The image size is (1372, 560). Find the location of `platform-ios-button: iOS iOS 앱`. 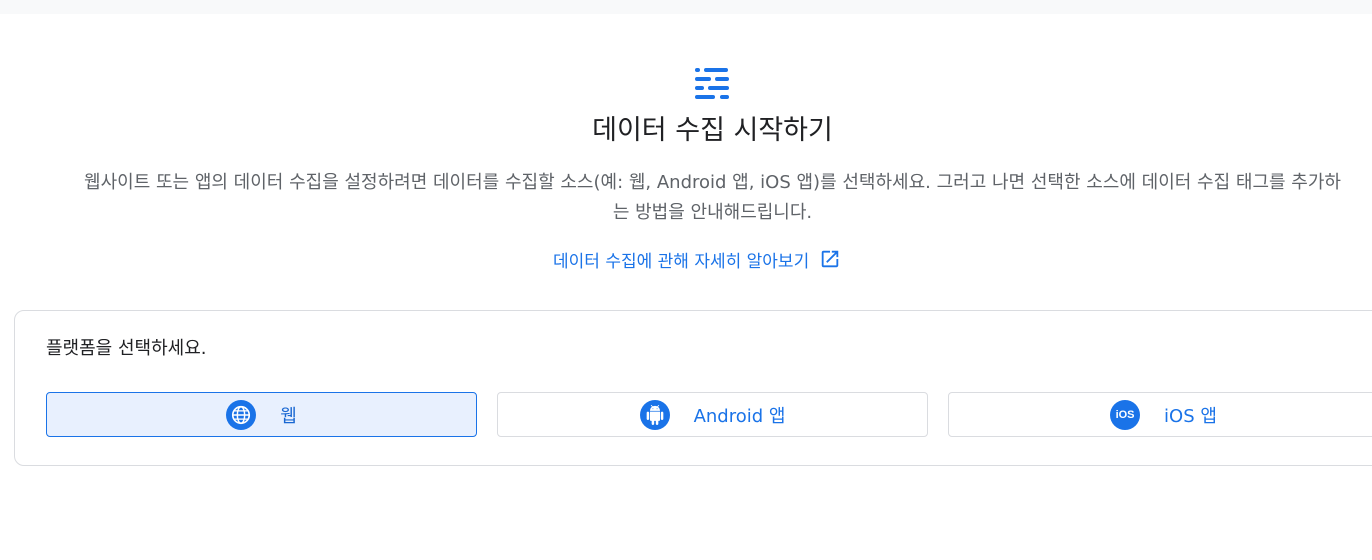

platform-ios-button: iOS iOS 앱 is located at coordinates (1160, 414).